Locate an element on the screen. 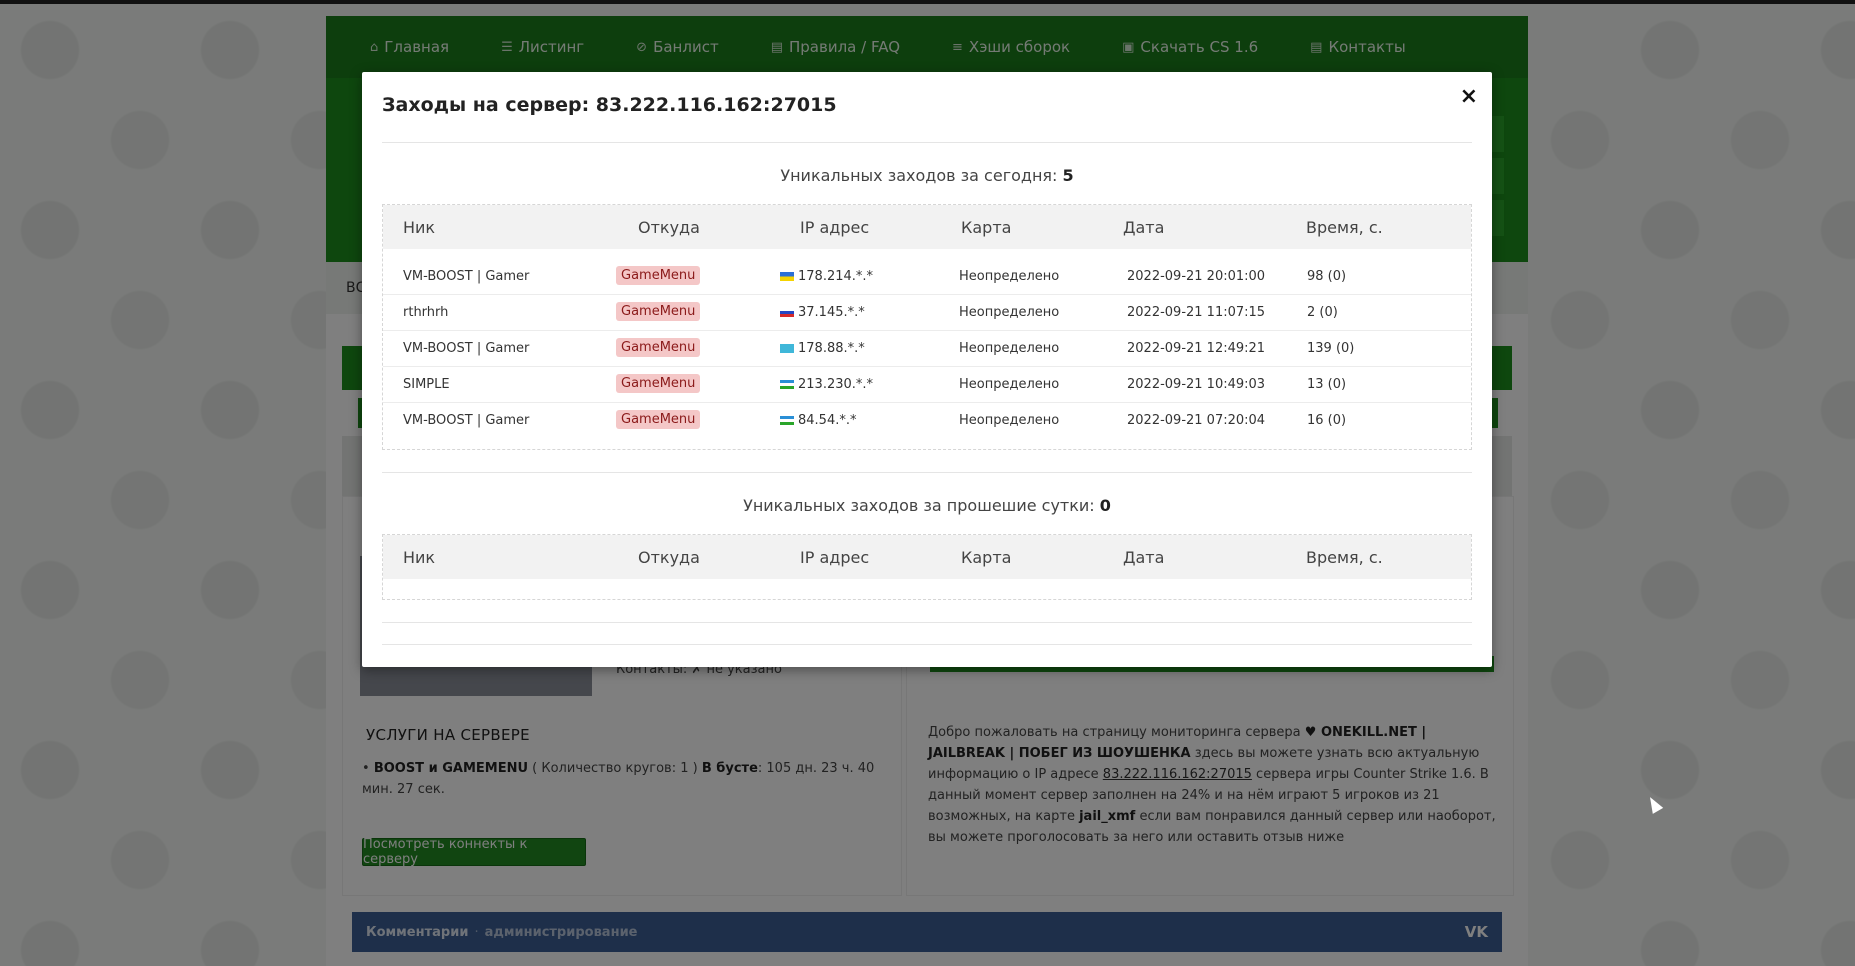 The width and height of the screenshot is (1855, 966). ip-text: 178.88.*.* is located at coordinates (831, 348).